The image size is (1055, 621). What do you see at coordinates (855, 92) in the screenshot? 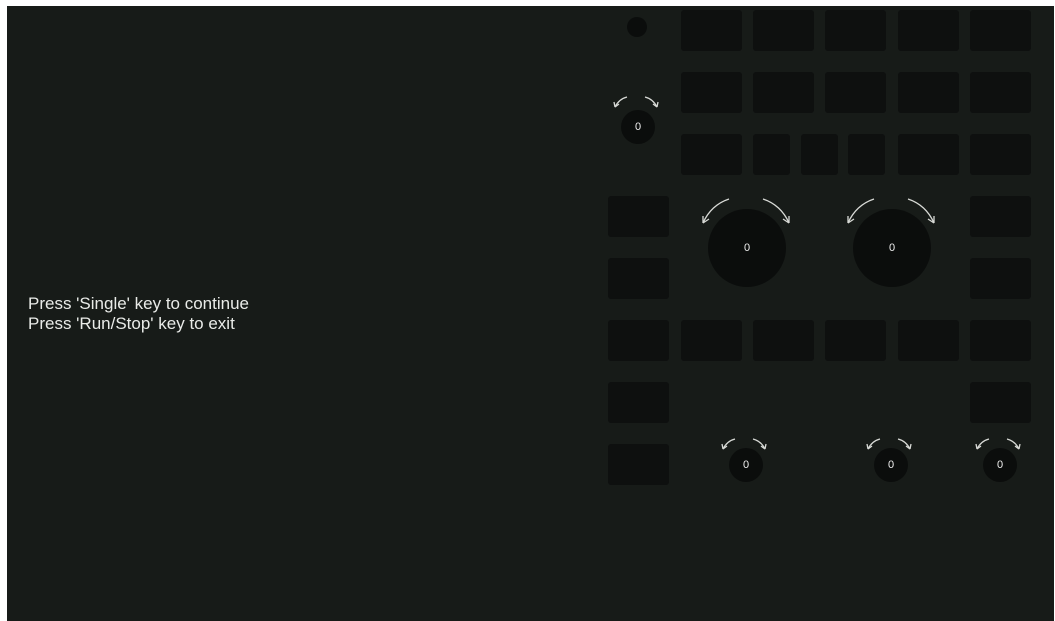
I see `key-r2-c3` at bounding box center [855, 92].